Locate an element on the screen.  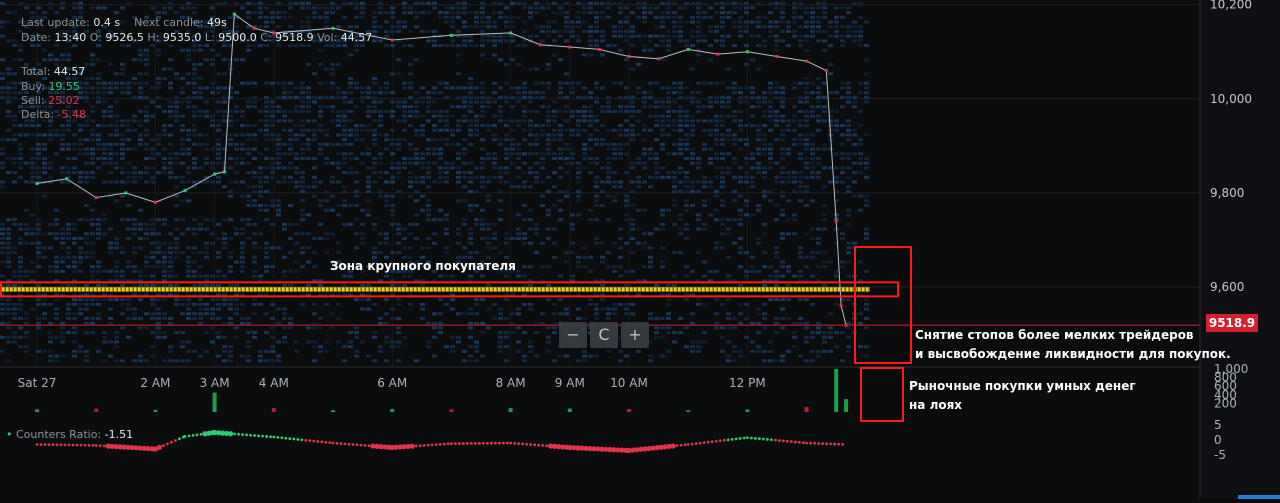
counters-ratio-dot is located at coordinates (681, 445).